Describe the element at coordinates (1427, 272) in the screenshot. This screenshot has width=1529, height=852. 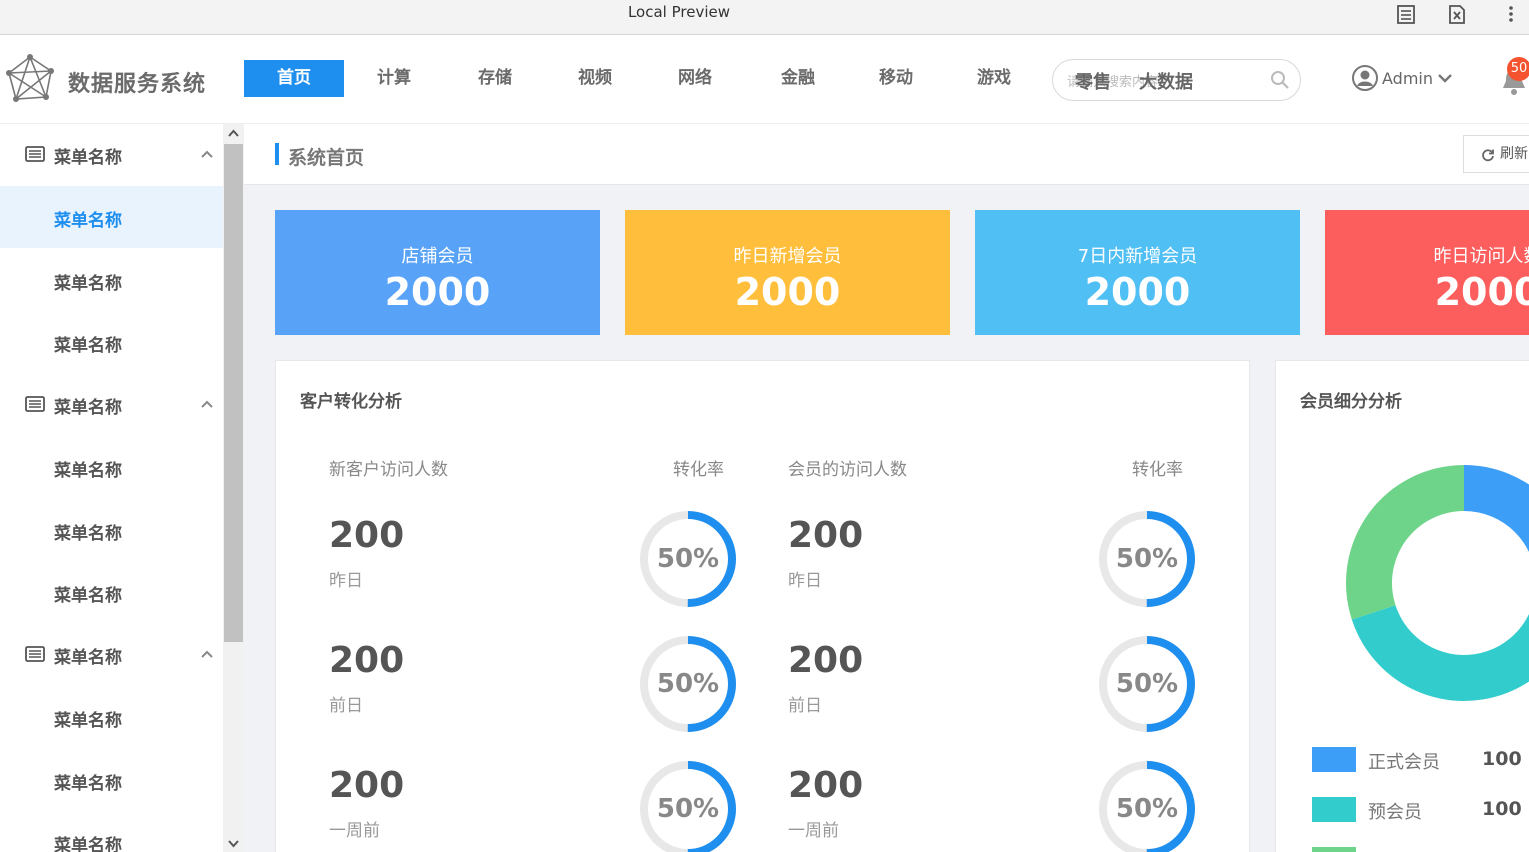
I see `stat-card: 昨日访问人数 2000` at that location.